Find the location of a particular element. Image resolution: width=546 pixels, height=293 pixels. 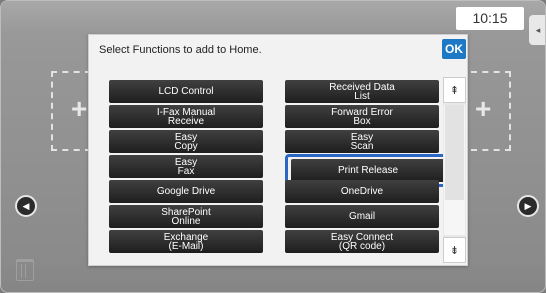

function-button: LCD Control is located at coordinates (186, 91).